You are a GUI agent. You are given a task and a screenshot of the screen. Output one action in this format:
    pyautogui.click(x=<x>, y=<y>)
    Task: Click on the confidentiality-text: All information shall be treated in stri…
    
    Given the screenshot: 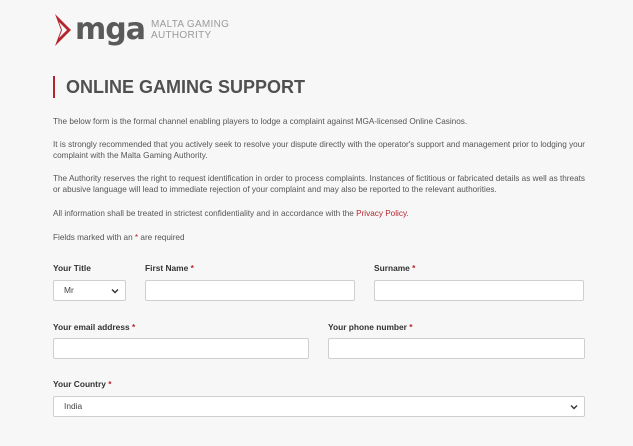 What is the action you would take?
    pyautogui.click(x=231, y=213)
    